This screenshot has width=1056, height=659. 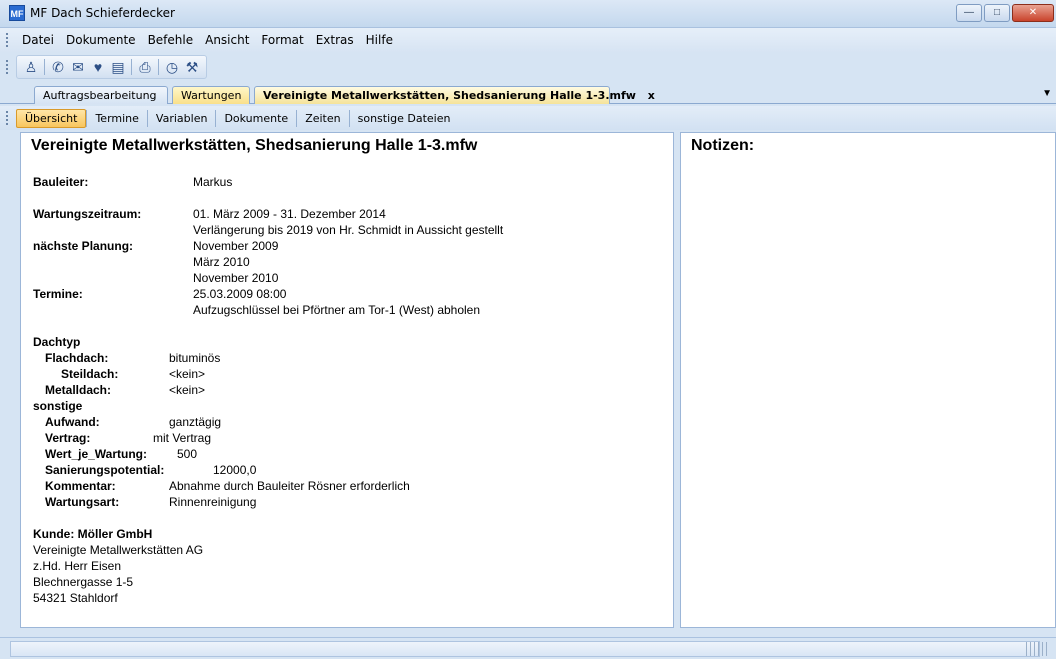 I want to click on vertrag-value: mit Vertrag, so click(x=182, y=438).